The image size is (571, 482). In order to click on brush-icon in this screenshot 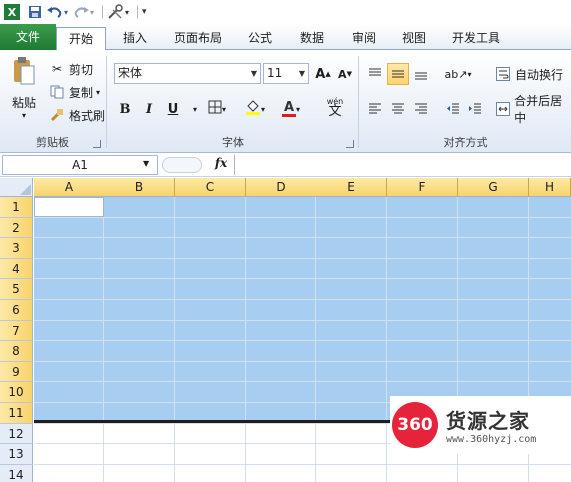, I will do `click(57, 115)`.